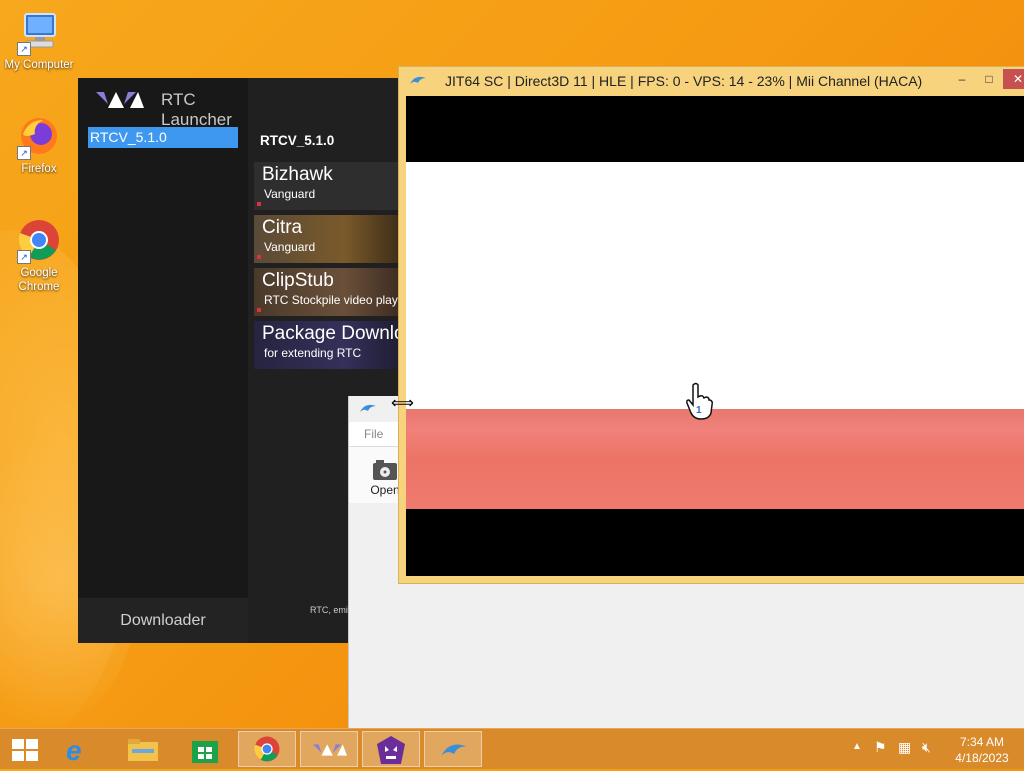  Describe the element at coordinates (699, 403) in the screenshot. I see `wii-pointer-hand-icon: 1` at that location.